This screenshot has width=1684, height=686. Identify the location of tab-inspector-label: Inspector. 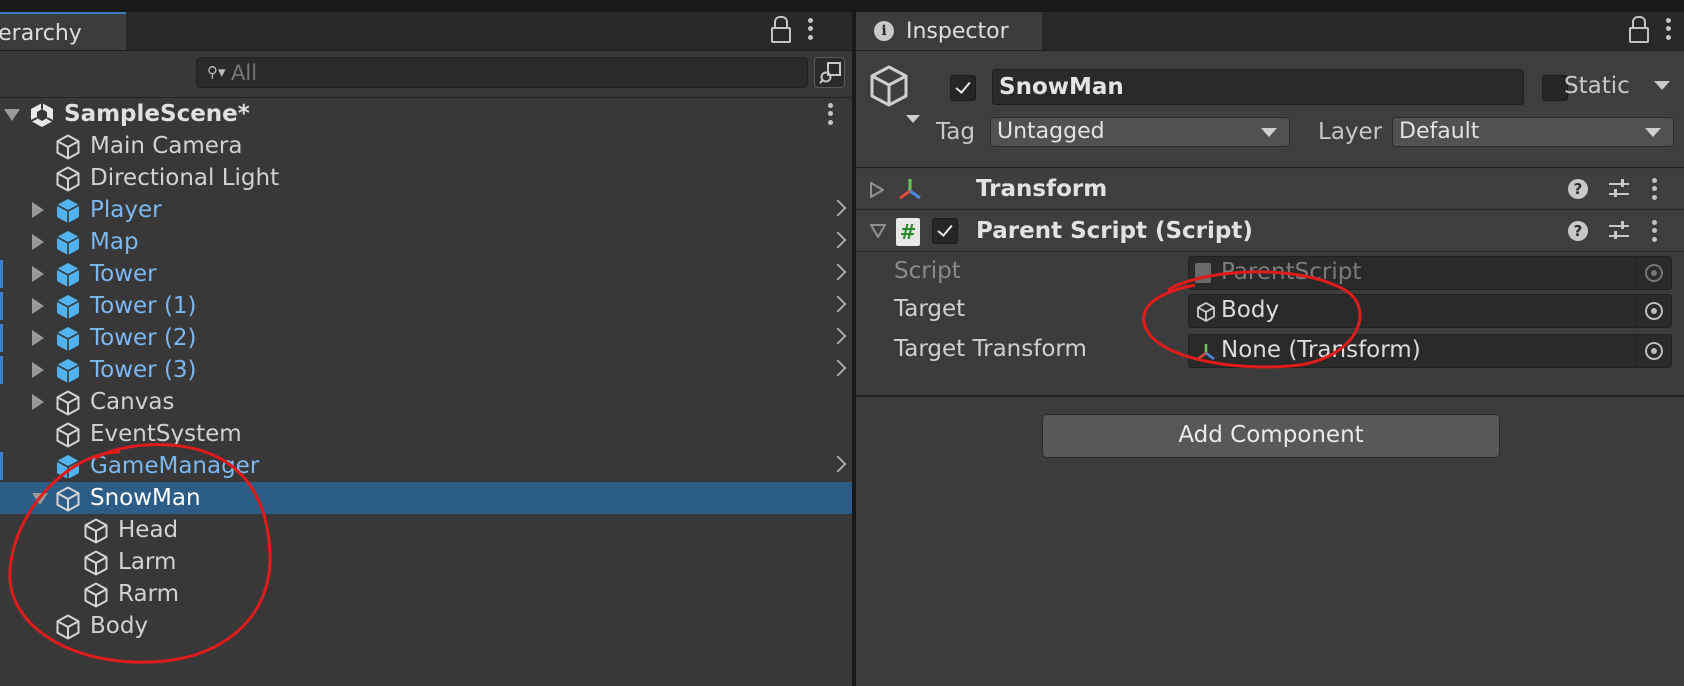
(957, 31).